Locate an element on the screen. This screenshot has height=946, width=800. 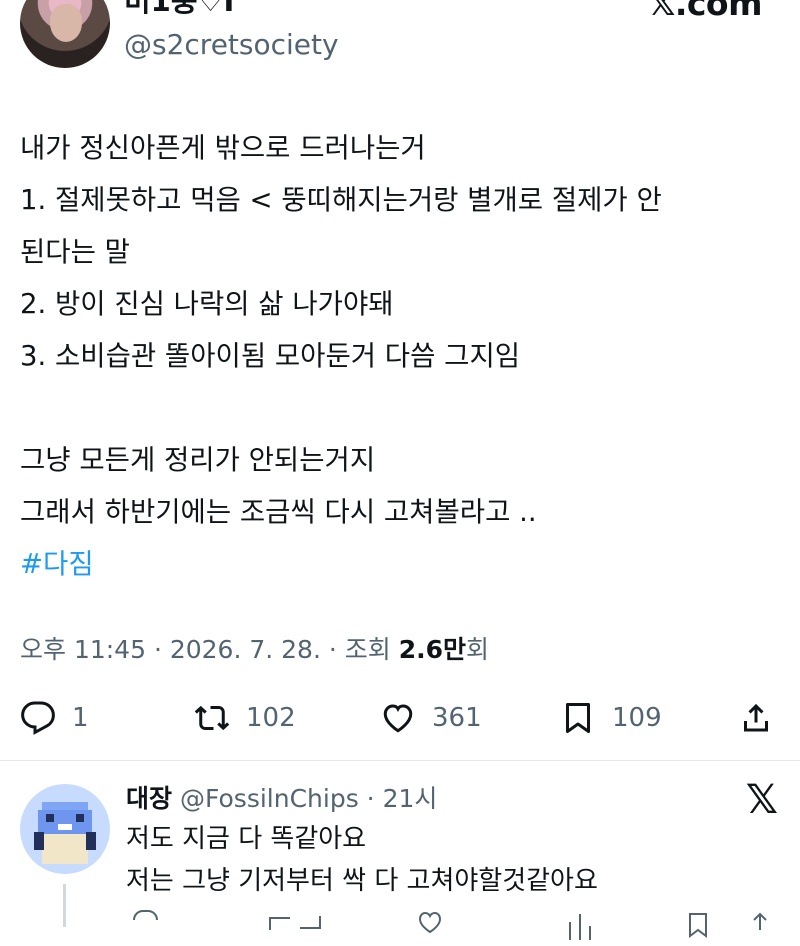
author-avatar is located at coordinates (65, 34).